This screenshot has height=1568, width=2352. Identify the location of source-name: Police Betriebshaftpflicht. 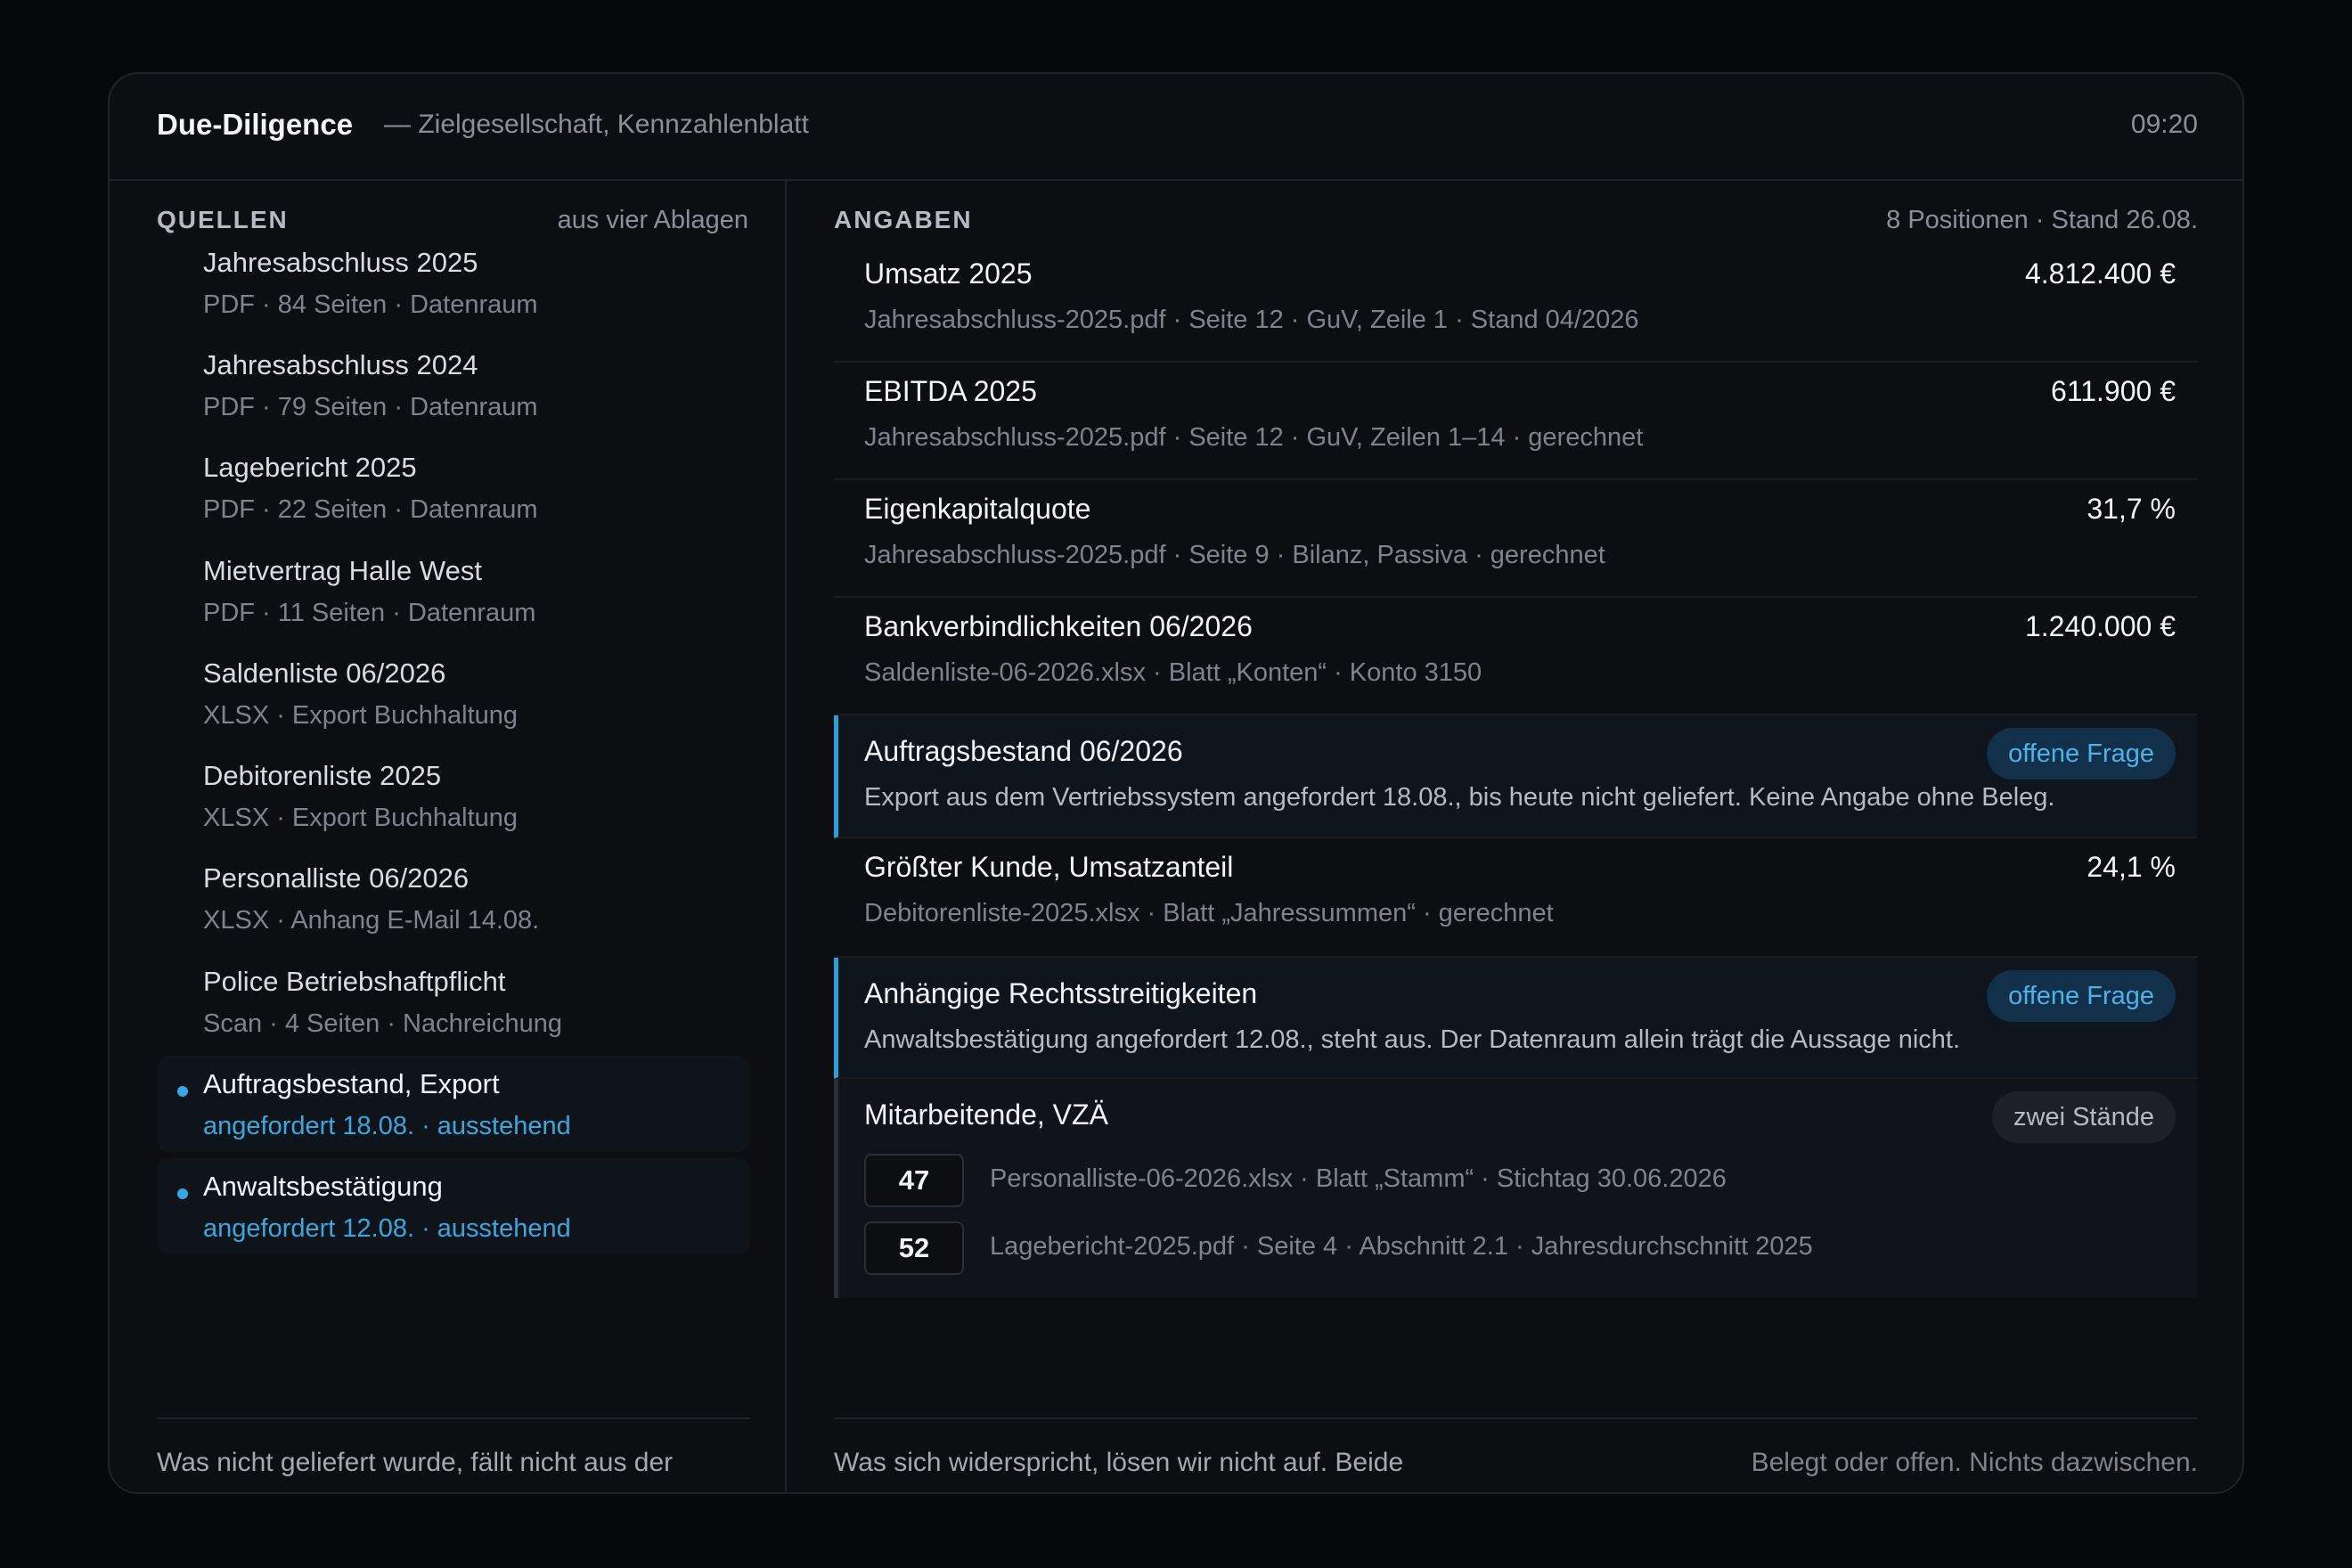
(354, 981).